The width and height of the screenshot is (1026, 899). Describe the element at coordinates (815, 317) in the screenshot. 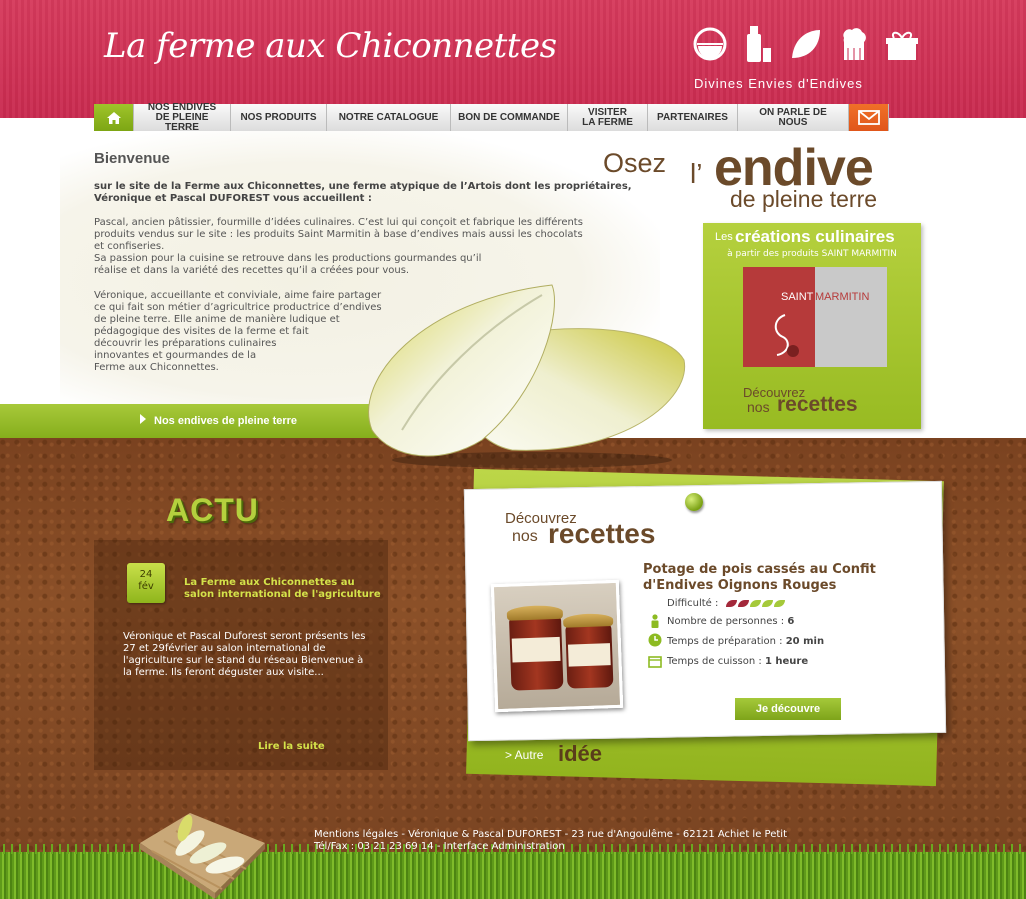

I see `saint-marmitin-logo: SAINT MARMITIN` at that location.